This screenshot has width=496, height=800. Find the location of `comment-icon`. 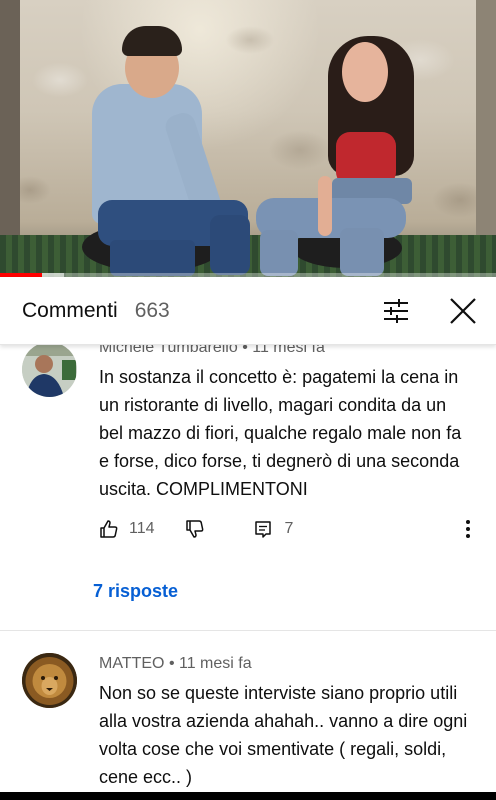

comment-icon is located at coordinates (262, 529).